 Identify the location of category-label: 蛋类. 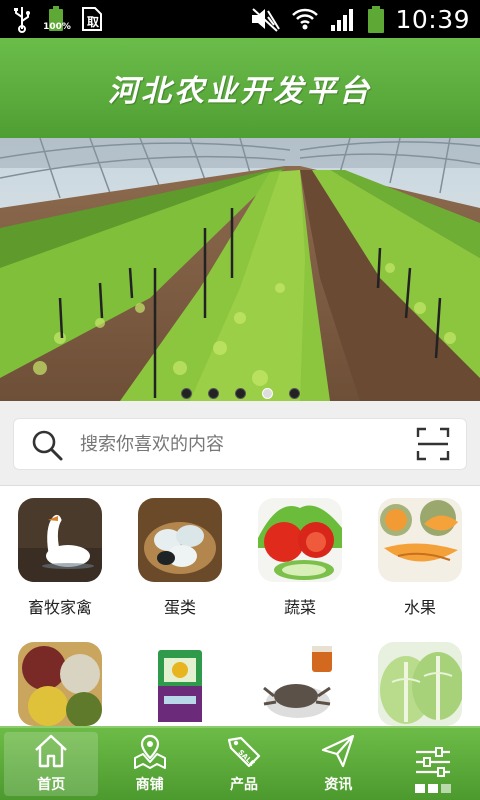
(179, 607).